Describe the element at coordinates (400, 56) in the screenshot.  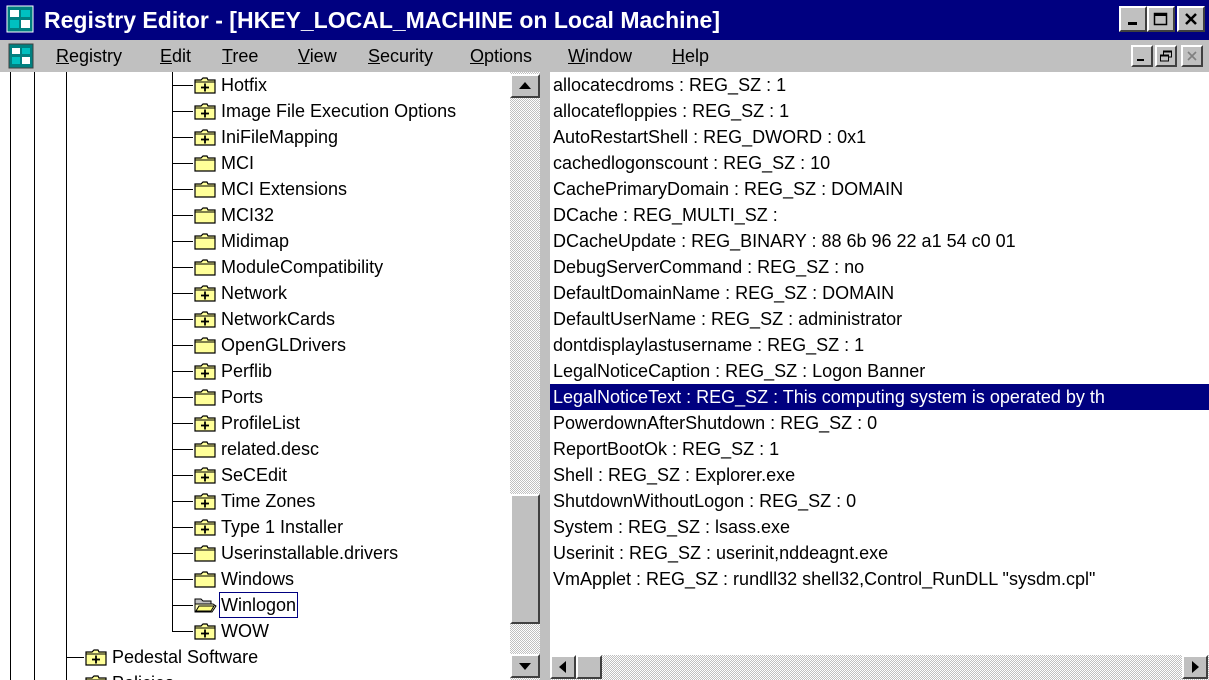
I see `menu-security: Security` at that location.